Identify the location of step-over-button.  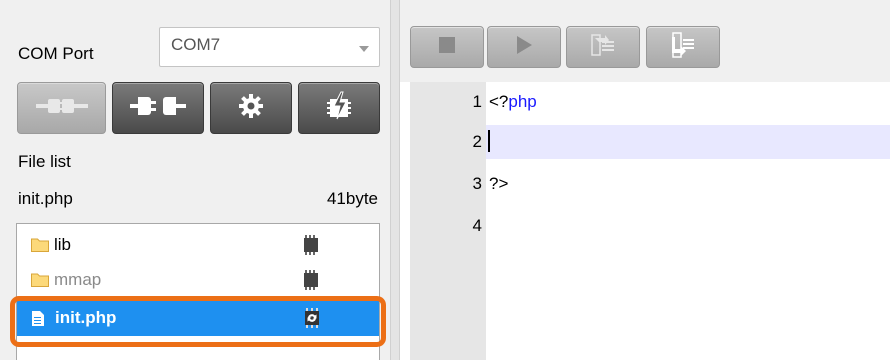
(683, 47).